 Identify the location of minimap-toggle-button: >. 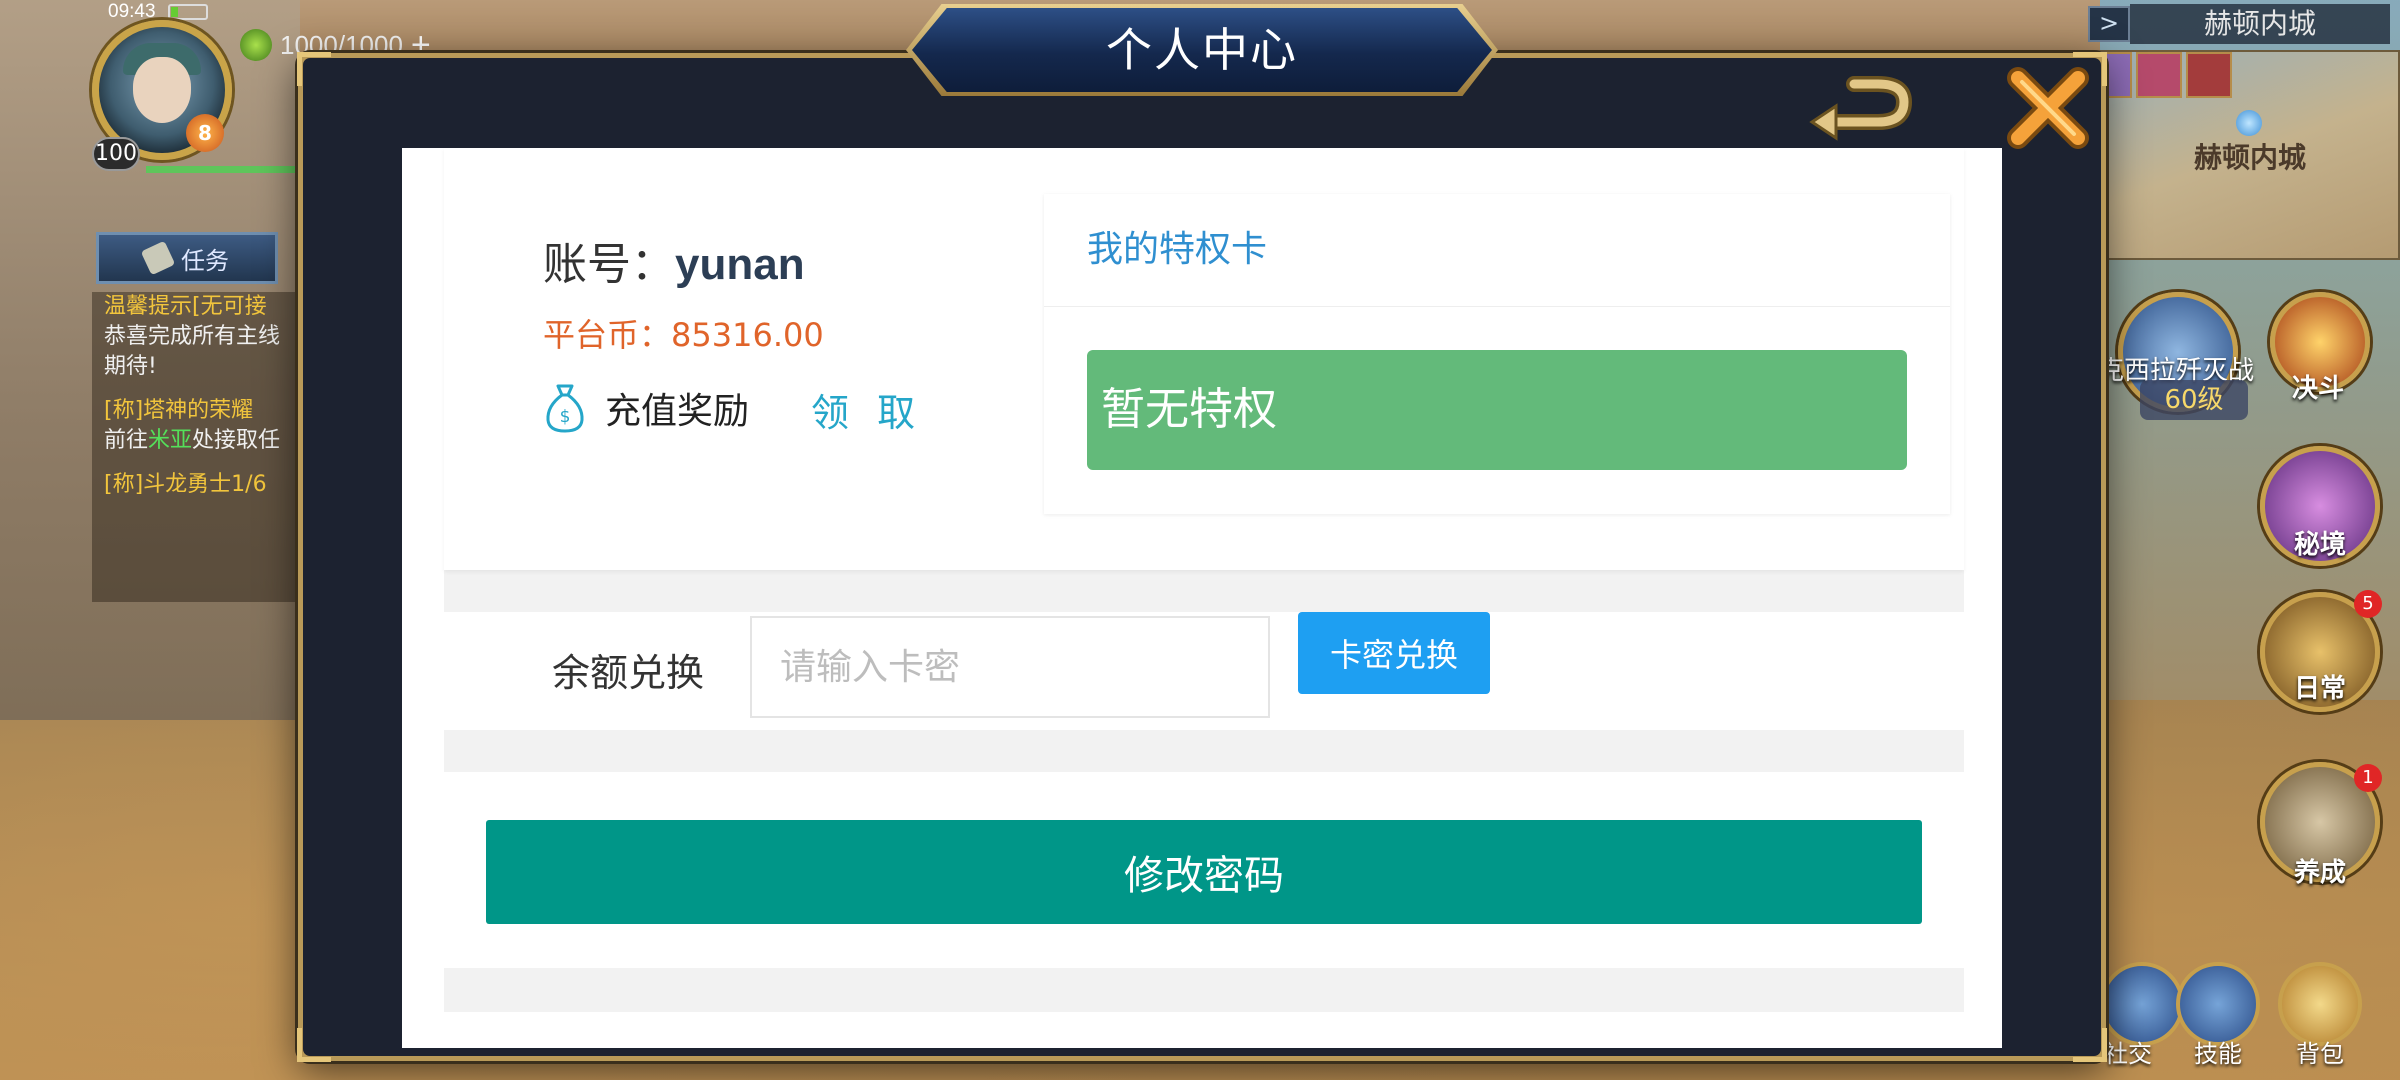
(2109, 24).